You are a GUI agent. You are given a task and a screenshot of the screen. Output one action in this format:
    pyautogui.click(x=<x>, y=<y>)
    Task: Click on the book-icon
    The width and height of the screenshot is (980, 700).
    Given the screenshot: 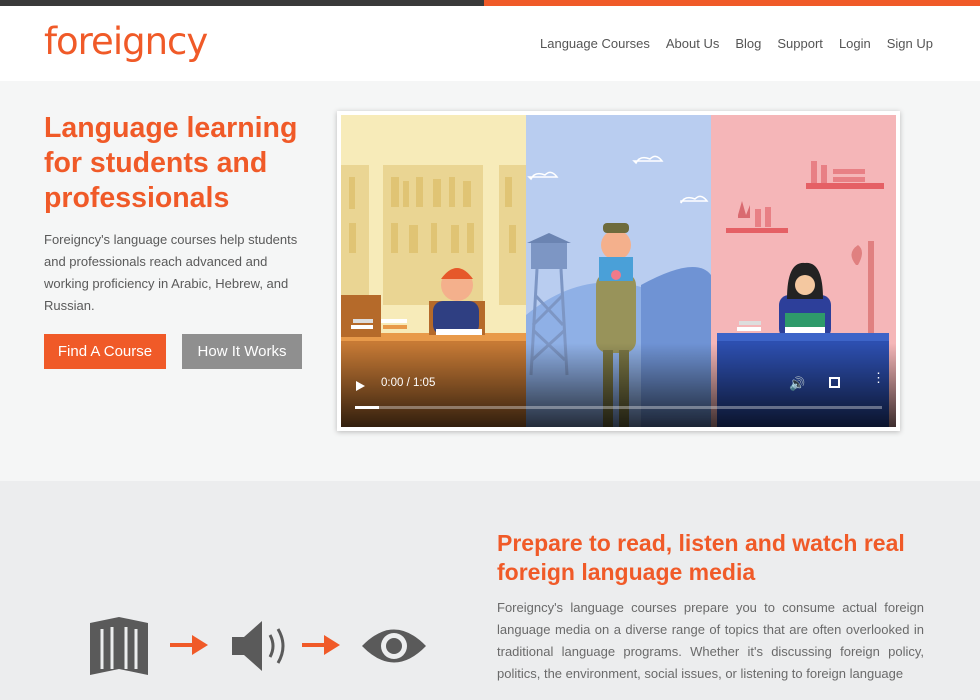 What is the action you would take?
    pyautogui.click(x=119, y=646)
    